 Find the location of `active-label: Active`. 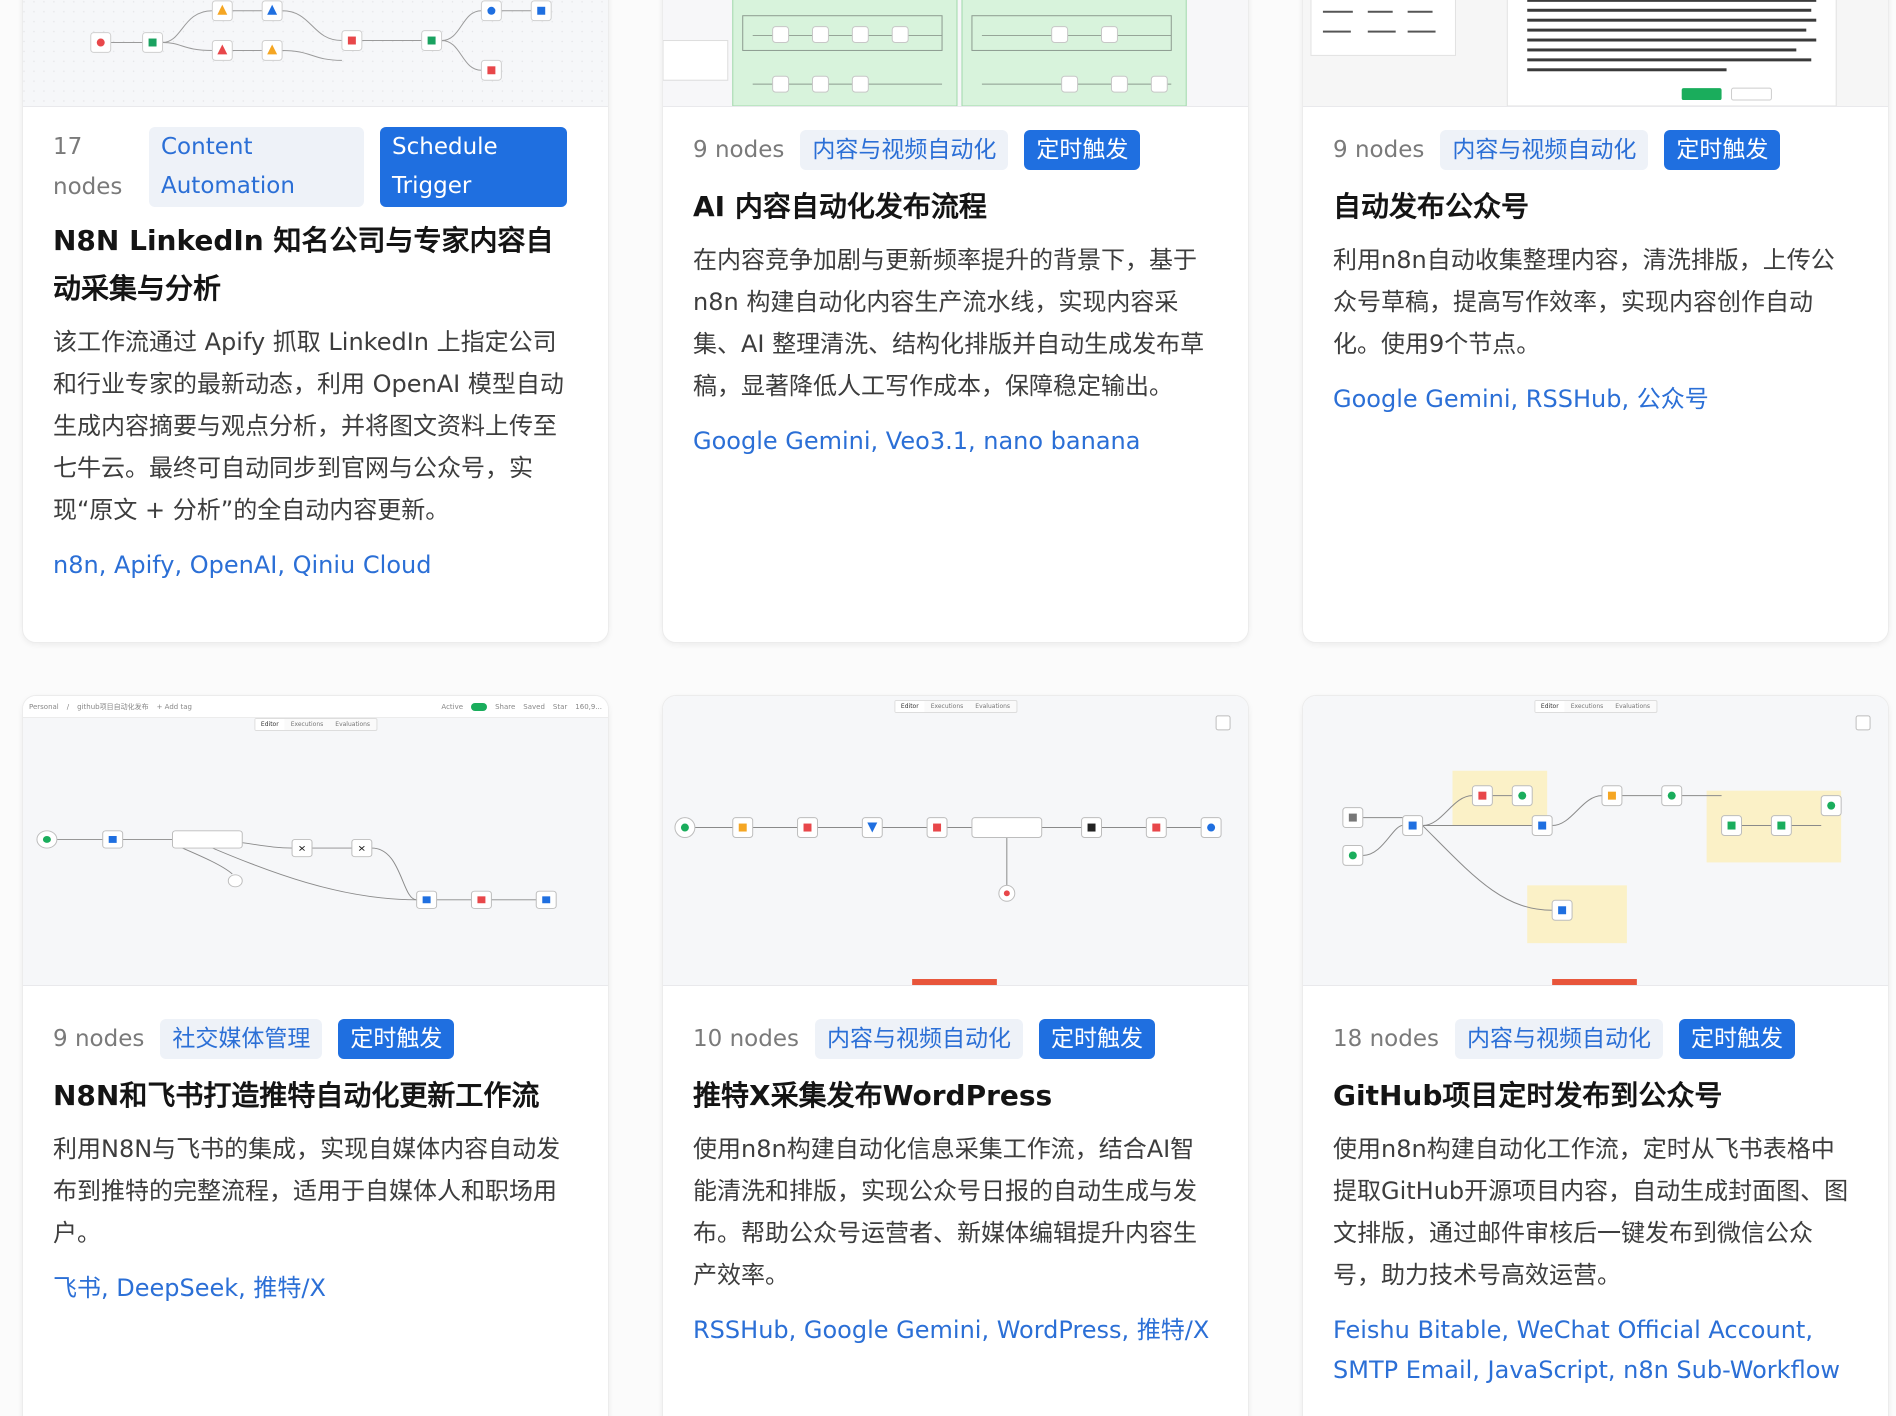

active-label: Active is located at coordinates (452, 706).